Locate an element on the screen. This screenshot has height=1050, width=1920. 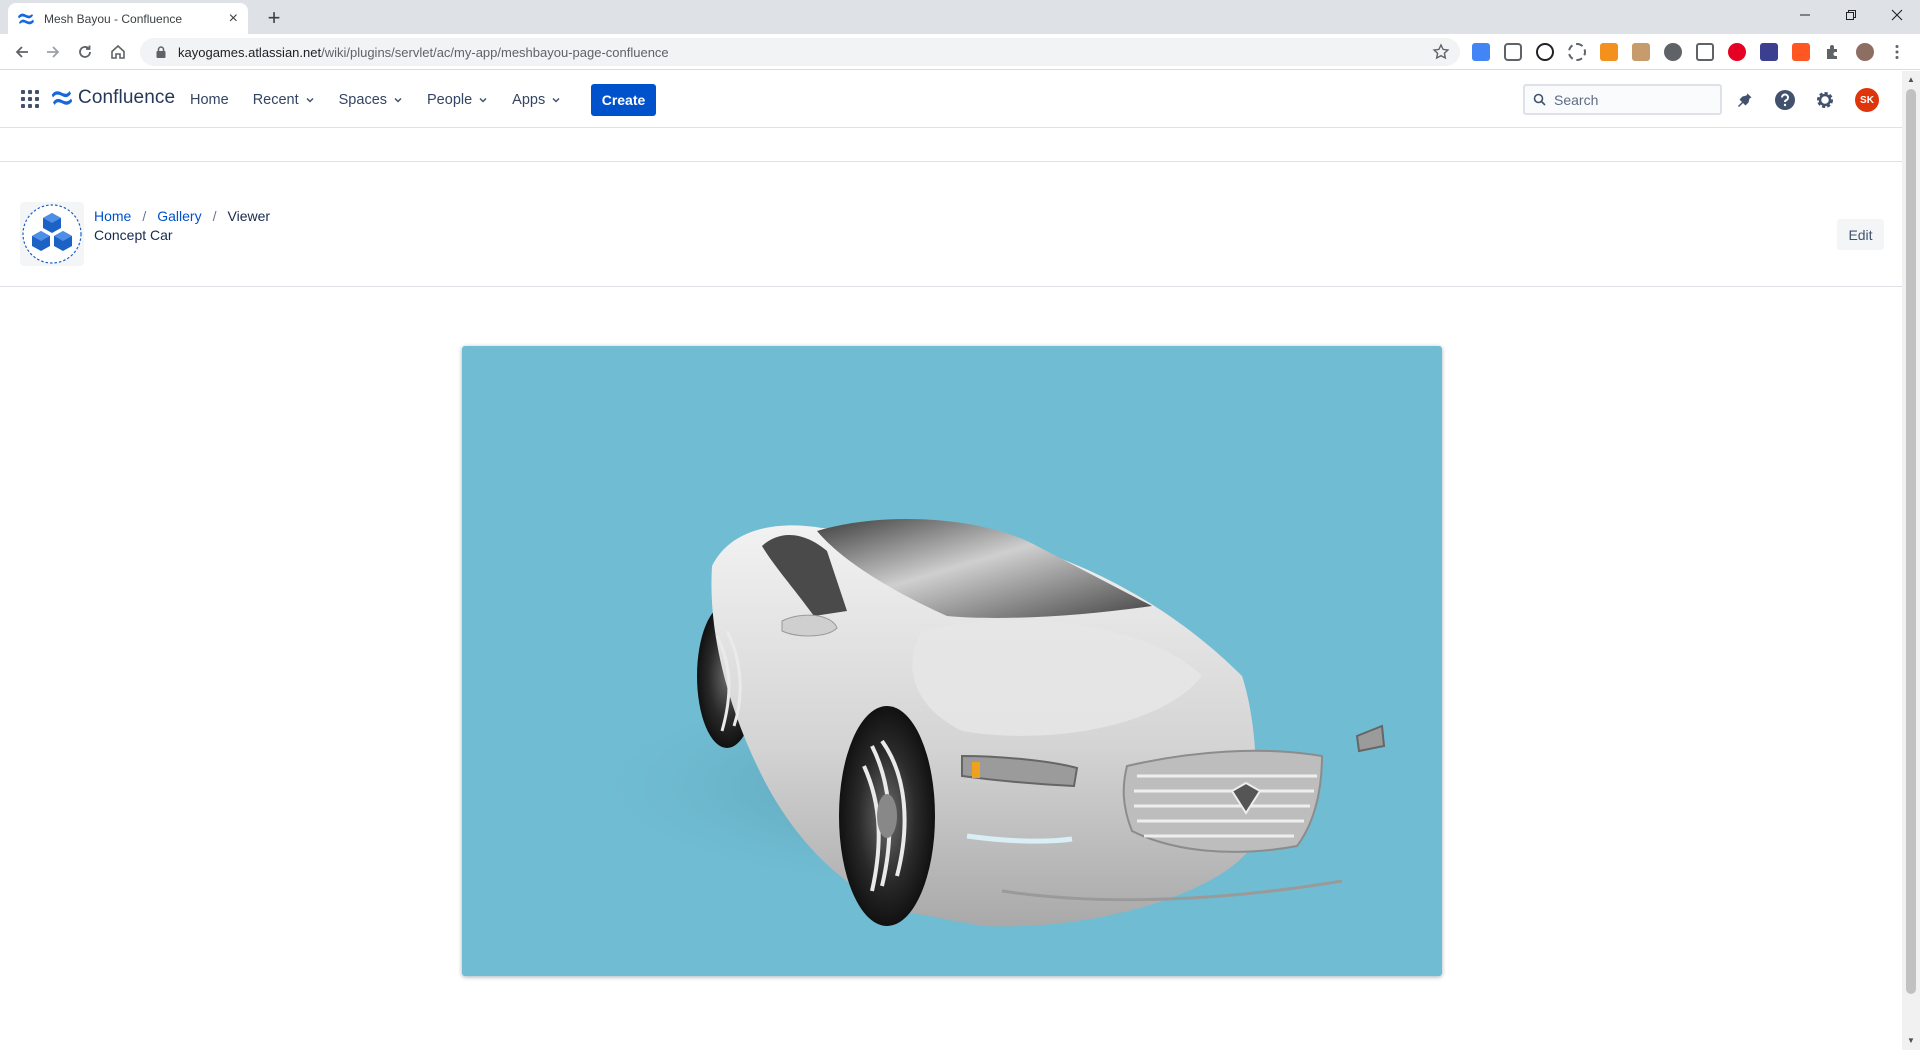
main-nav: Home Recent Spaces People Apps is located at coordinates (387, 99).